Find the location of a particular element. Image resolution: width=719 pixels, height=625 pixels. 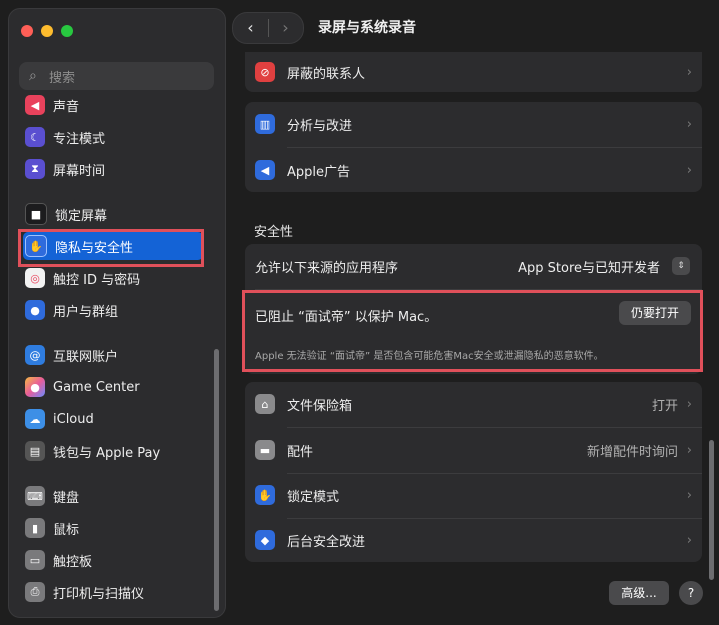

page-title: 录屏与系统录音 is located at coordinates (367, 28).